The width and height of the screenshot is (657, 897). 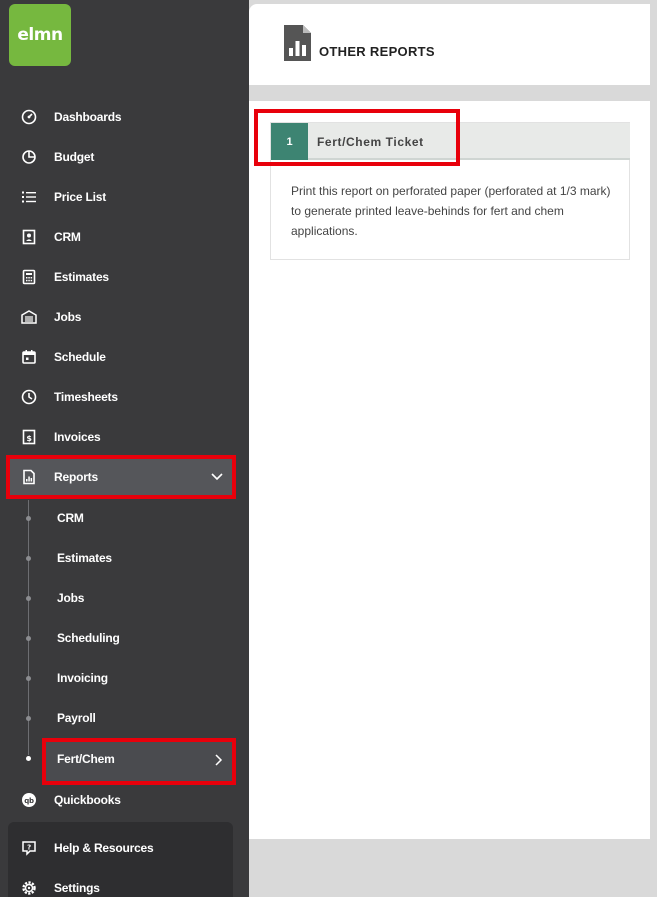 I want to click on report-sub-item-estimates: Estimates, so click(x=84, y=559).